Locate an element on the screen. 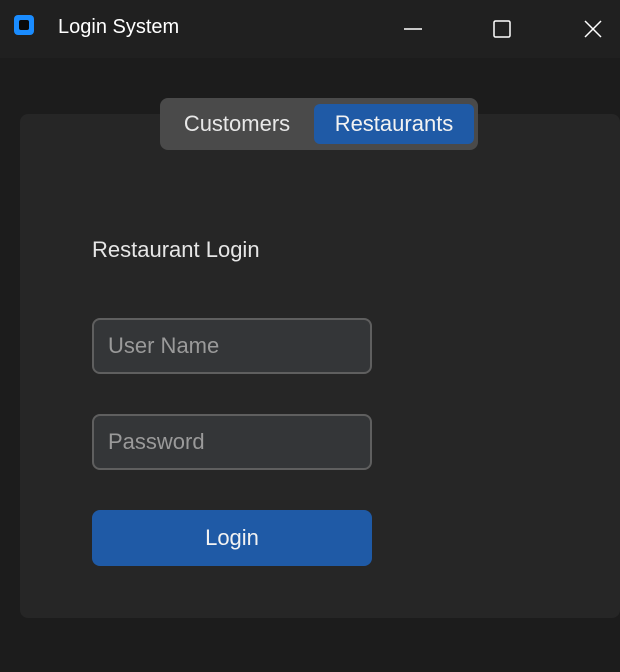 The height and width of the screenshot is (672, 620). username-input is located at coordinates (232, 346).